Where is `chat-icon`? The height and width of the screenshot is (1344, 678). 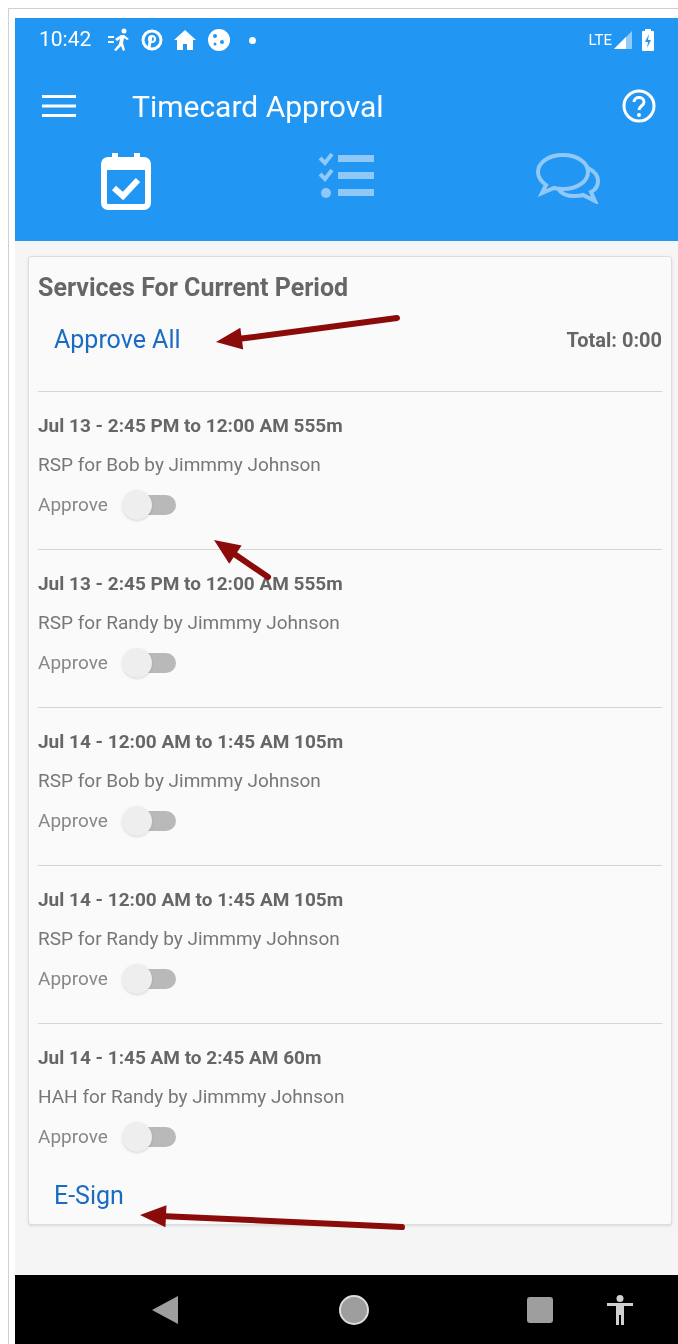 chat-icon is located at coordinates (567, 178).